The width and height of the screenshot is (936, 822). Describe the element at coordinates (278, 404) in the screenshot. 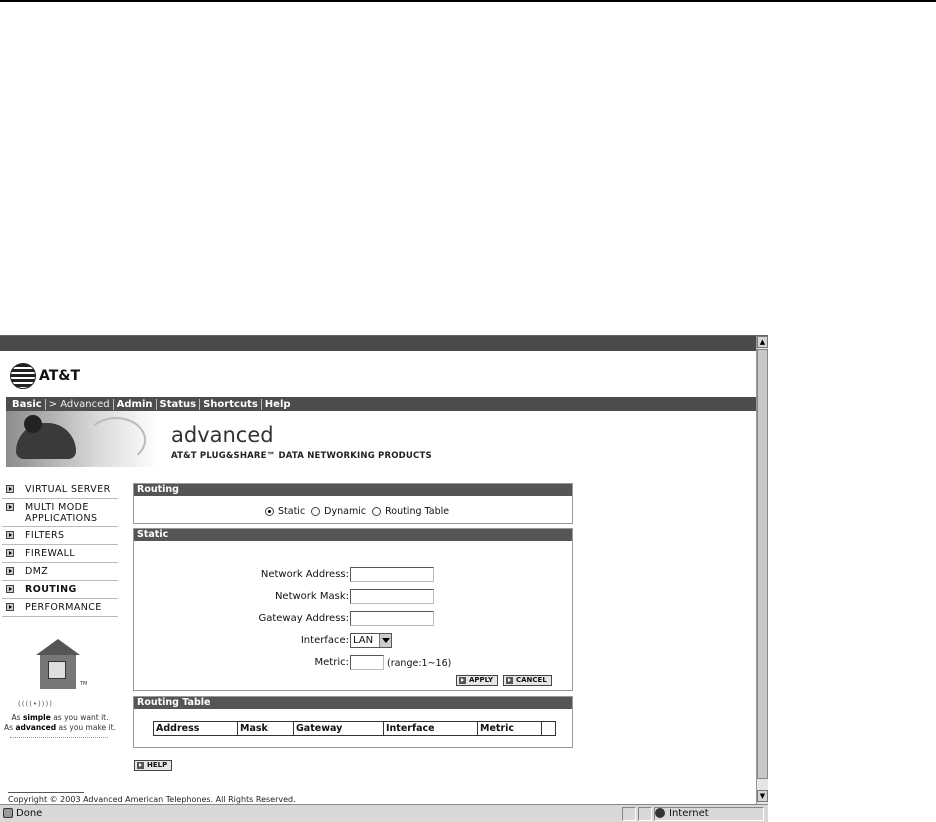

I see `nav-help: Help` at that location.